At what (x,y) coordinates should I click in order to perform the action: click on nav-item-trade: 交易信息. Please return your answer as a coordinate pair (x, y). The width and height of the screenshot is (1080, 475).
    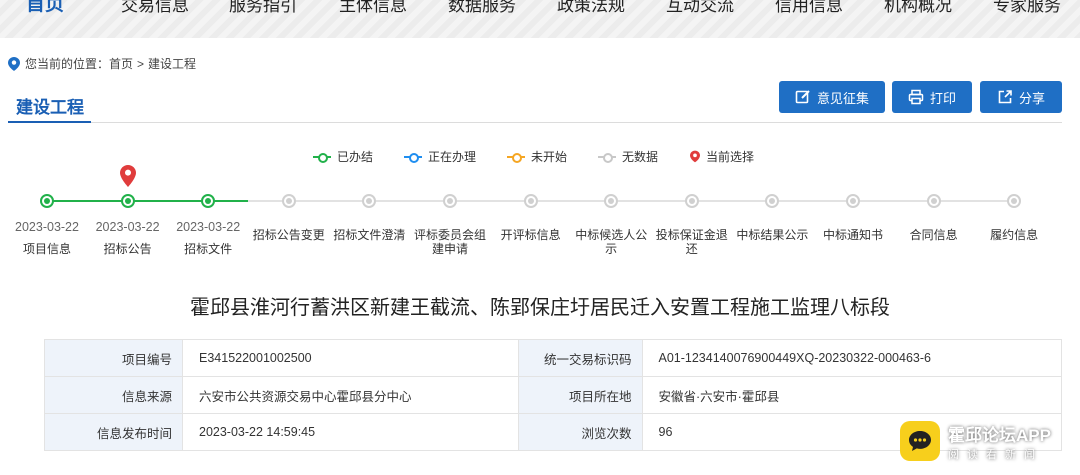
    Looking at the image, I should click on (155, 8).